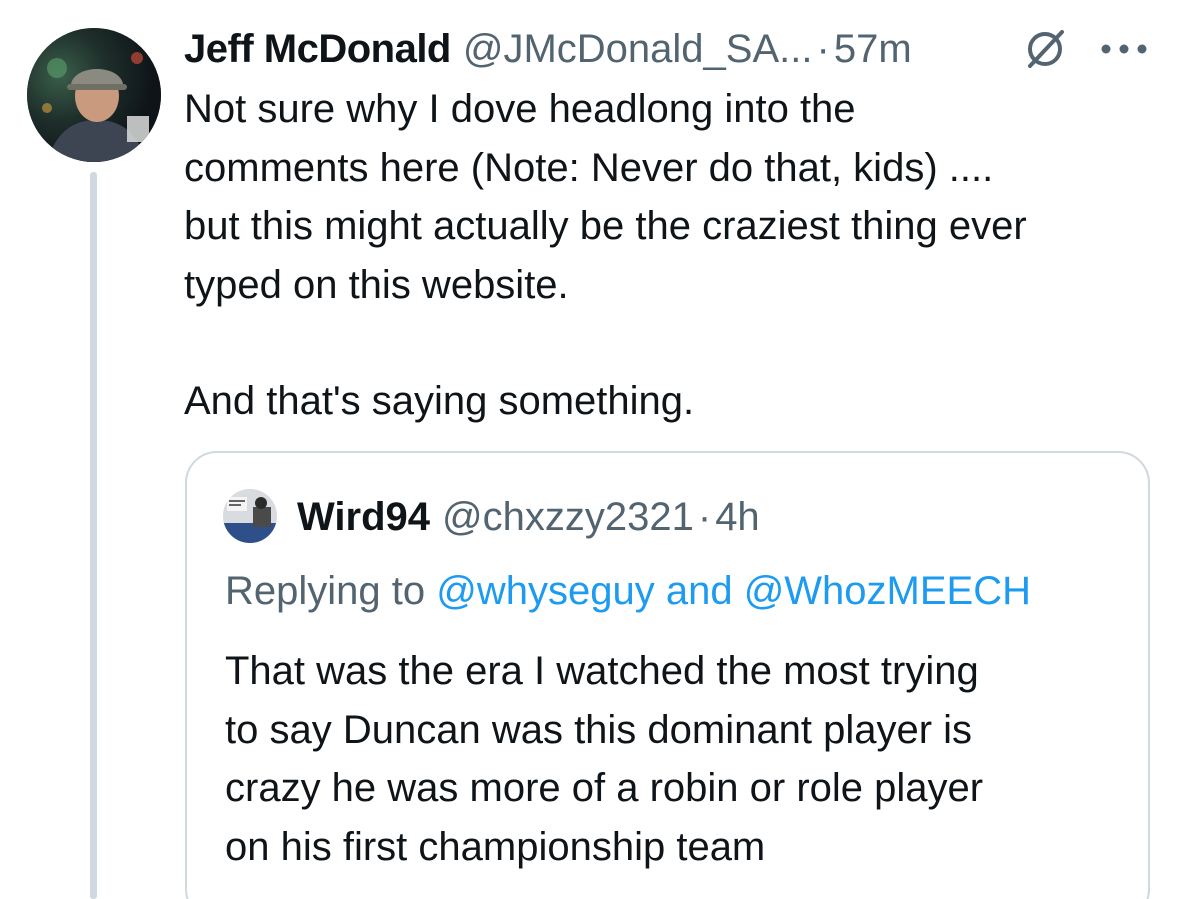 This screenshot has height=899, width=1179. I want to click on more-horizontal-icon, so click(1124, 49).